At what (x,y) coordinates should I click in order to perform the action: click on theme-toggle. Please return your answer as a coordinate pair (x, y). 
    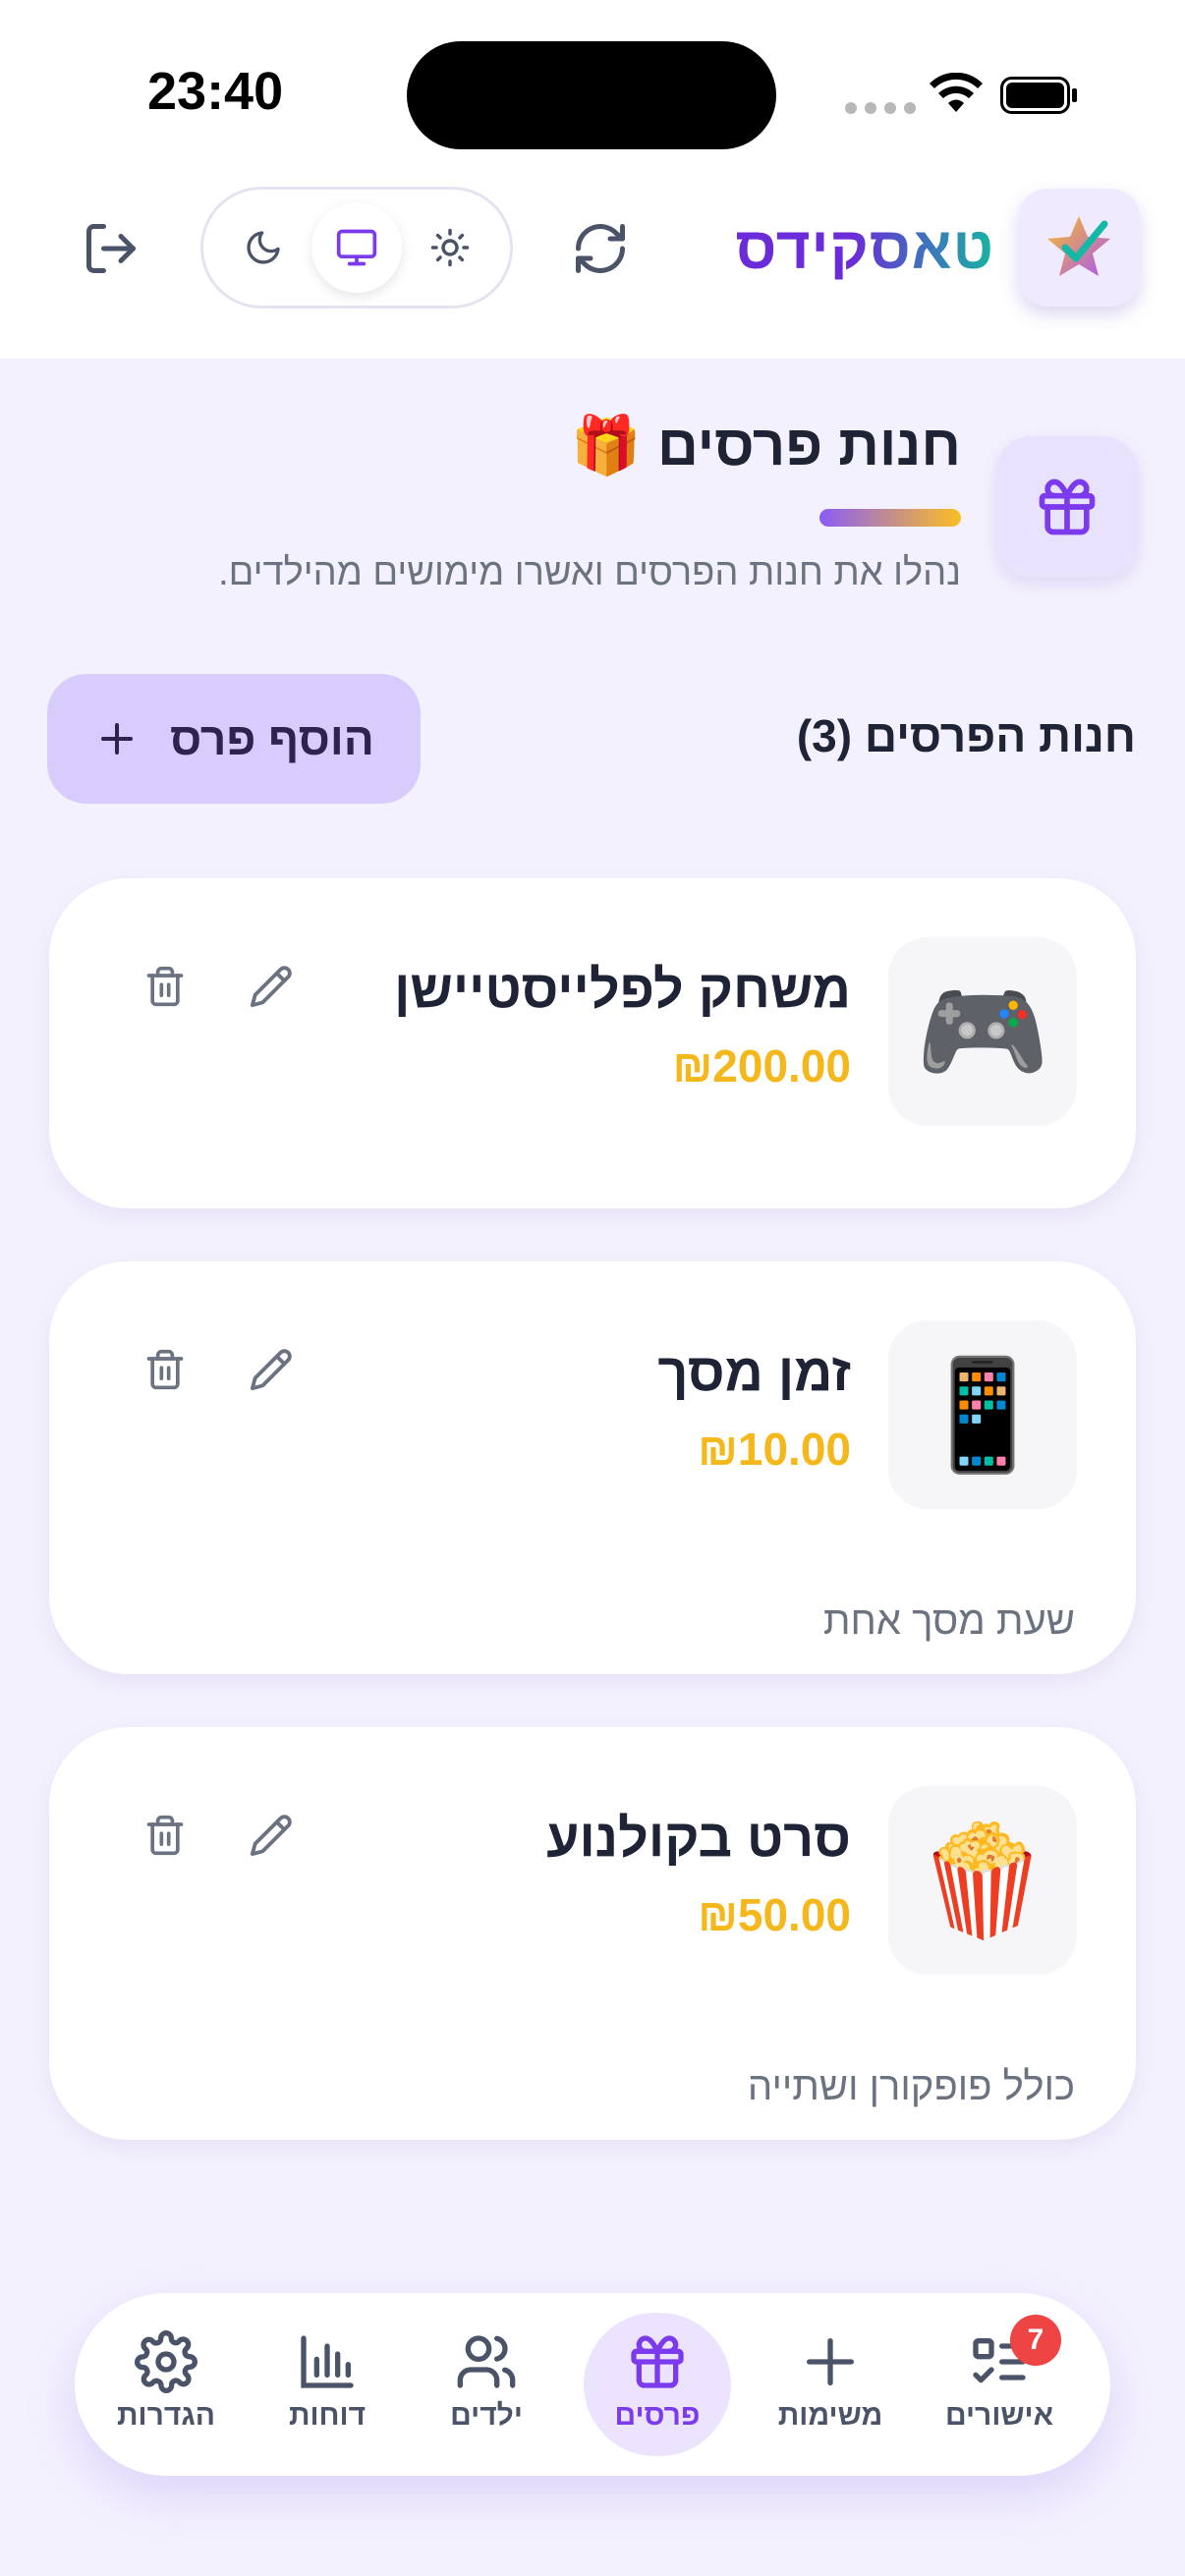
    Looking at the image, I should click on (356, 247).